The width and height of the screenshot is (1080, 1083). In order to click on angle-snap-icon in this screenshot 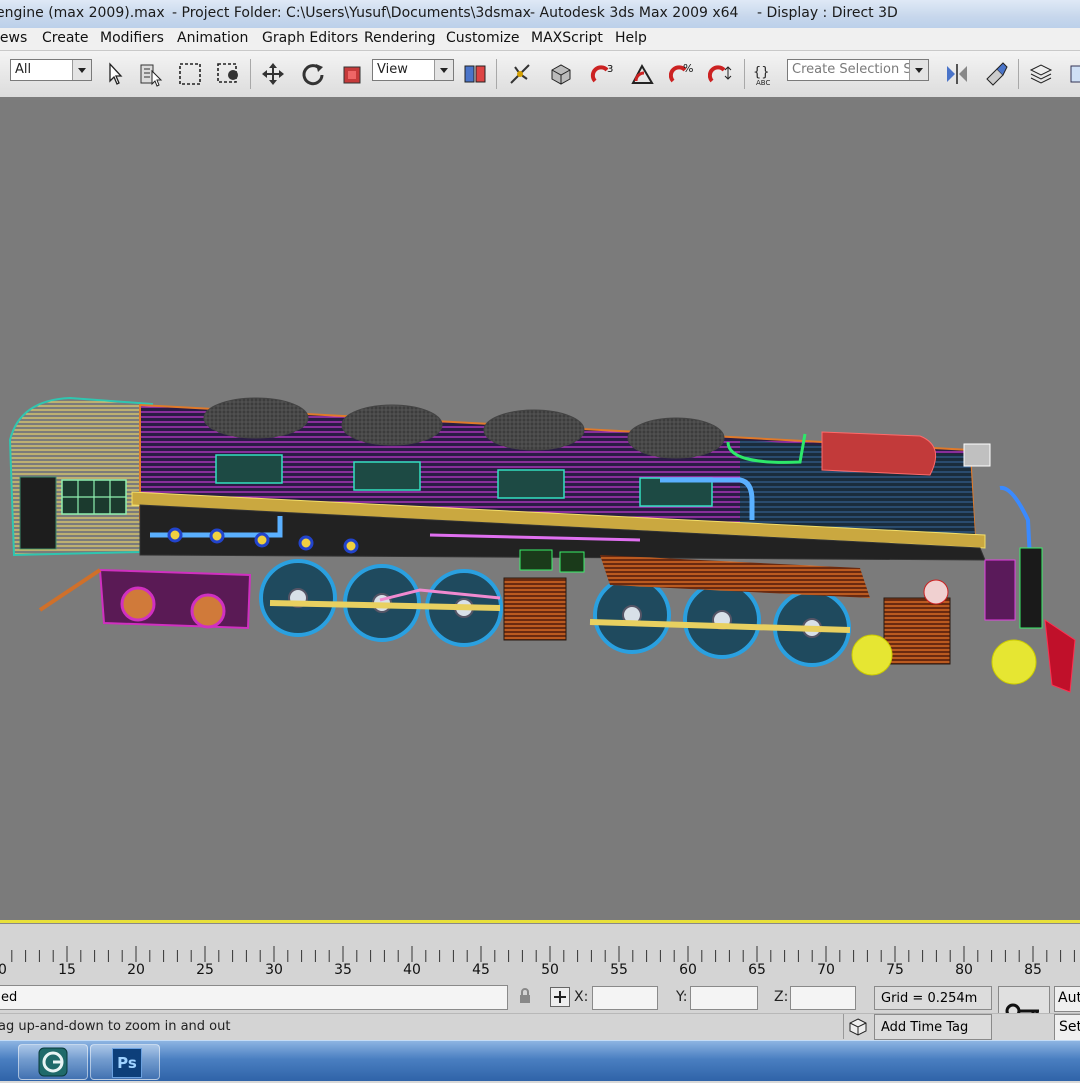, I will do `click(643, 74)`.